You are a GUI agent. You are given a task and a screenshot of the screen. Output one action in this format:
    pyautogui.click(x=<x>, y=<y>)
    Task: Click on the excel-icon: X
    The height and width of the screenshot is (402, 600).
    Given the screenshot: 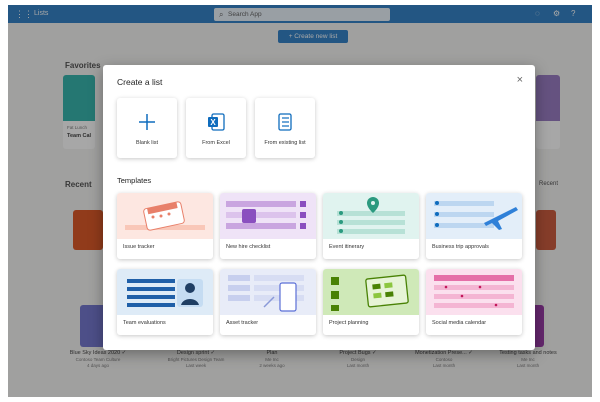 What is the action you would take?
    pyautogui.click(x=216, y=122)
    